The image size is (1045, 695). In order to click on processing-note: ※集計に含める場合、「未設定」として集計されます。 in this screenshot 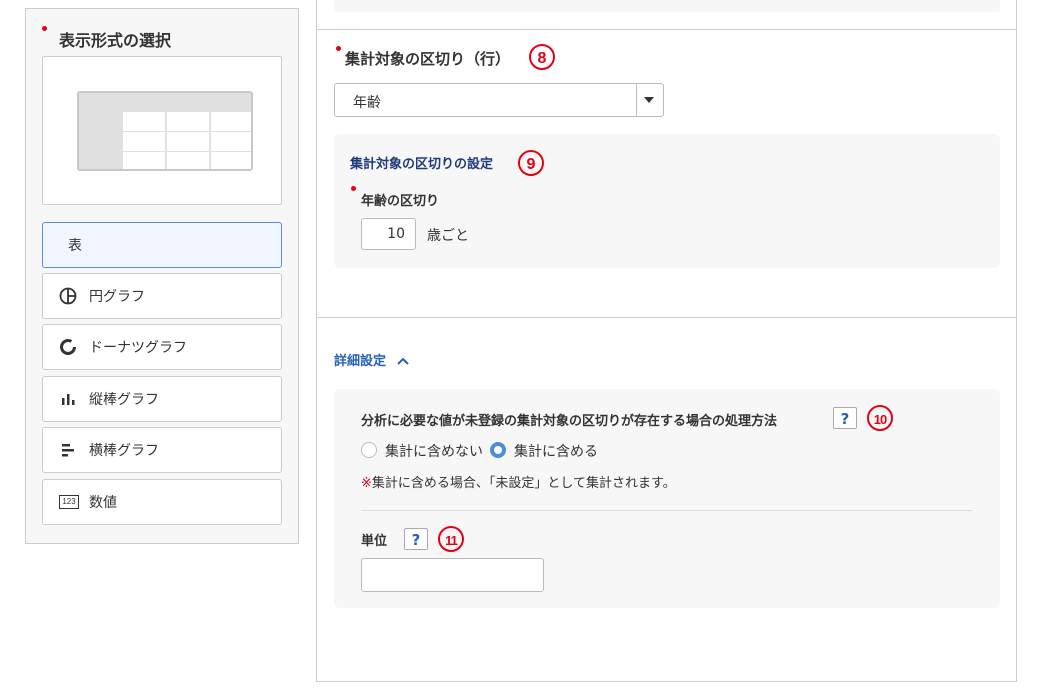, I will do `click(518, 483)`.